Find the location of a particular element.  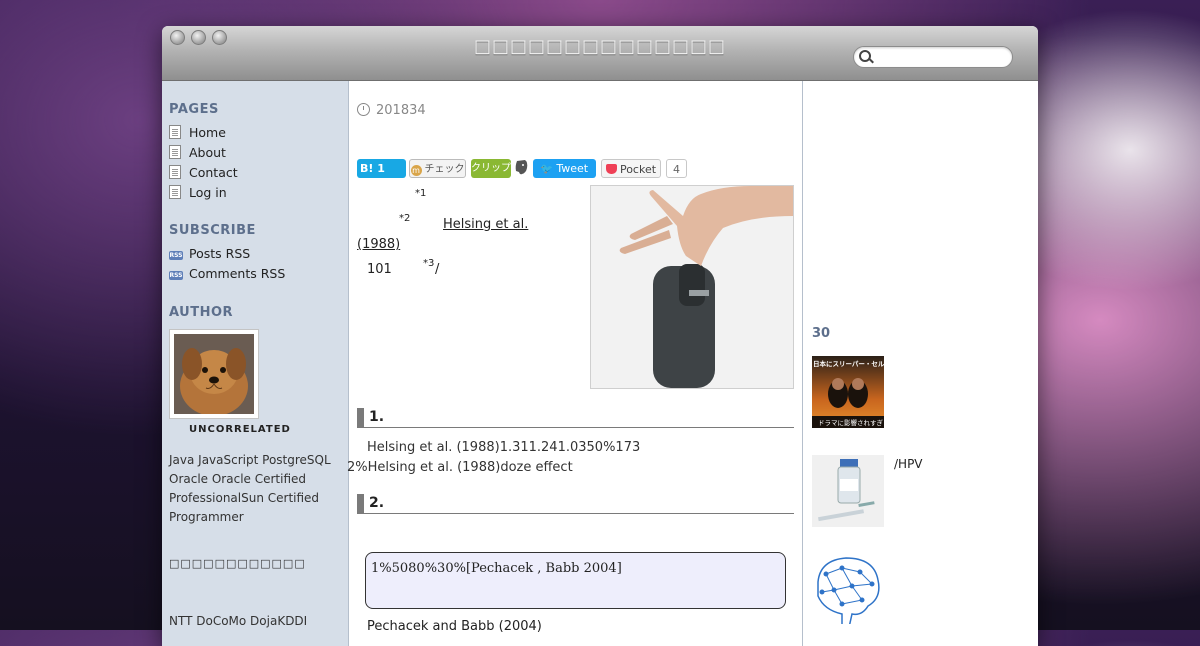

slash-text: / is located at coordinates (437, 269).